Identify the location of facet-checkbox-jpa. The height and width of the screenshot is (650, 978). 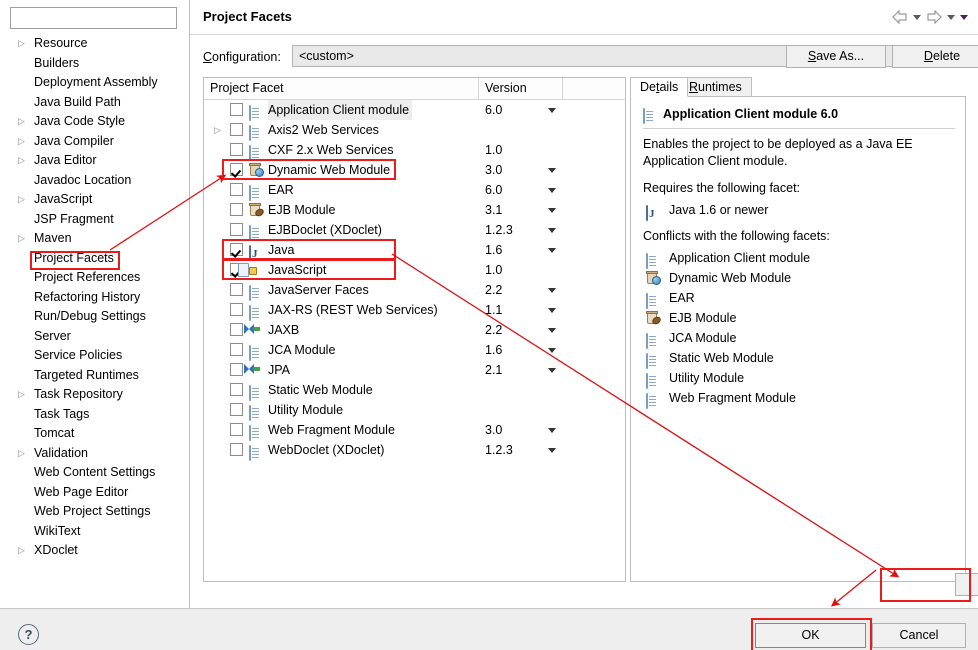
(236, 369).